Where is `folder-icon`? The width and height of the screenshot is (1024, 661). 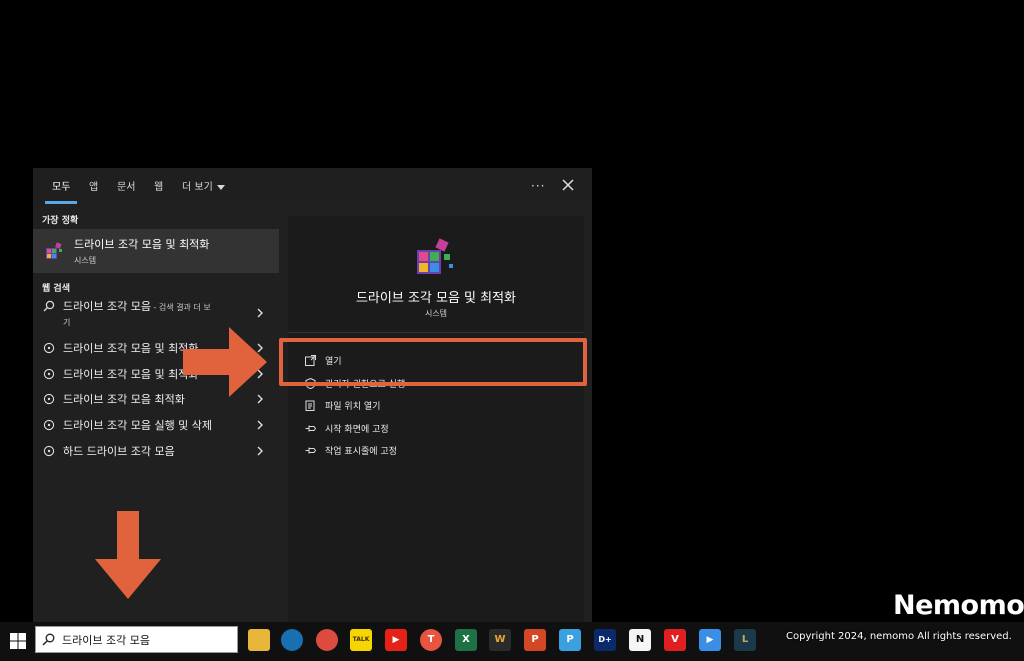
folder-icon is located at coordinates (310, 405).